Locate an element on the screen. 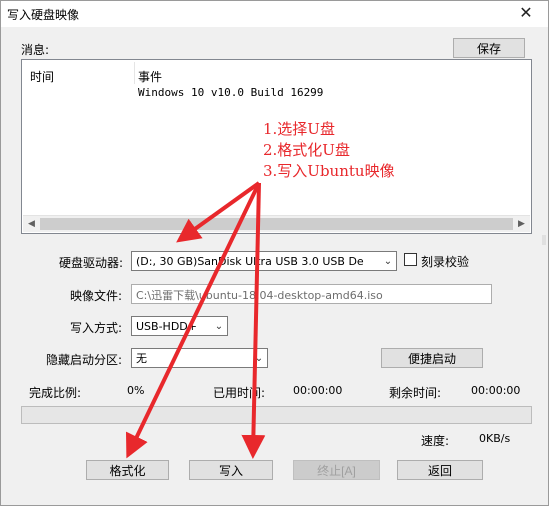 Image resolution: width=549 pixels, height=507 pixels. column-separator is located at coordinates (134, 73).